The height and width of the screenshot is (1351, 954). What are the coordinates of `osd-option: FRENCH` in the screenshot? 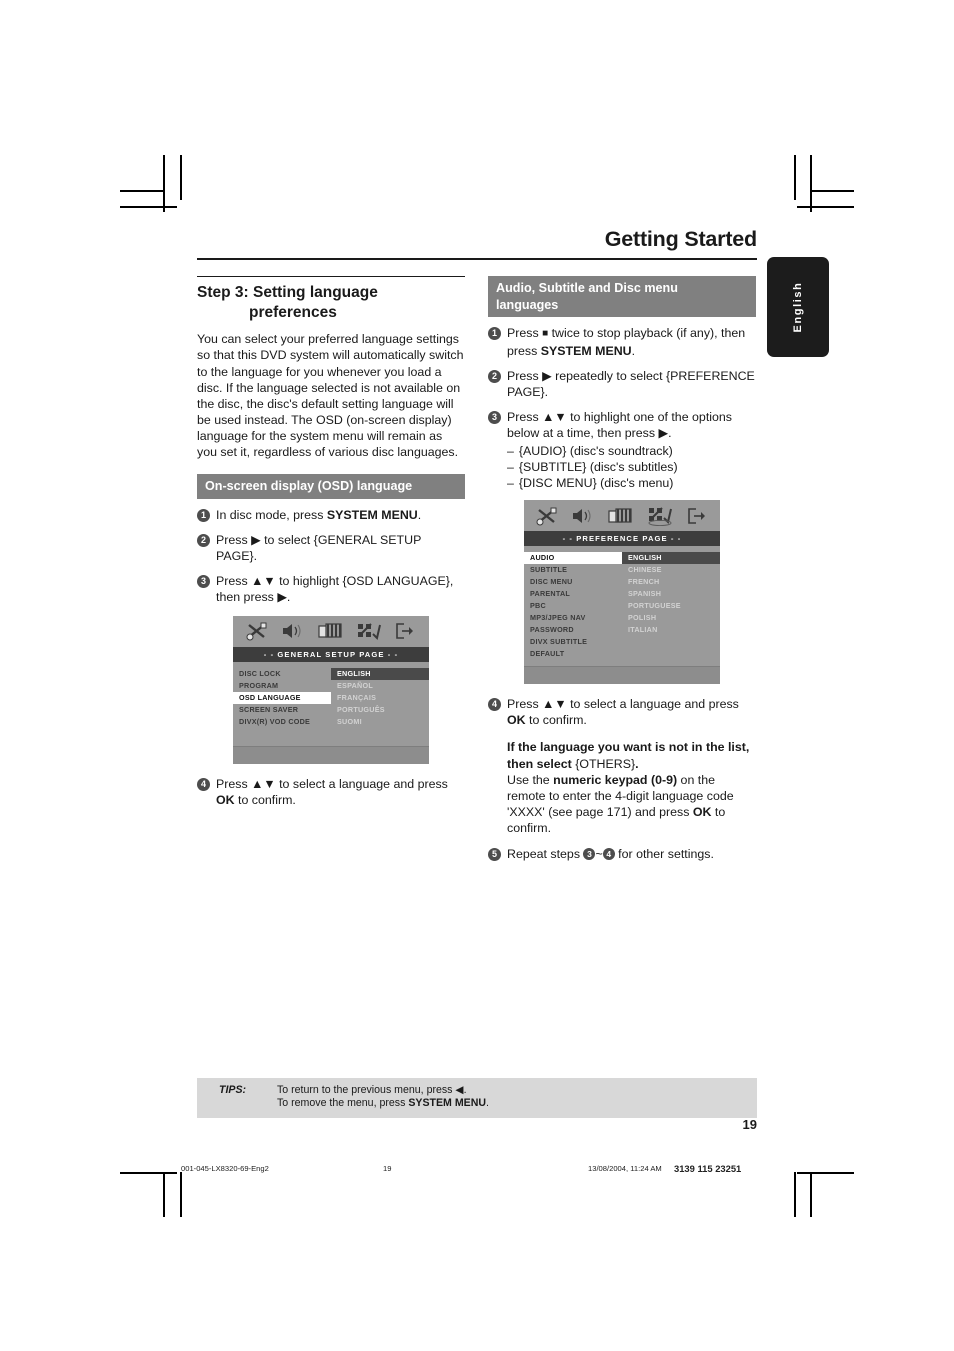 It's located at (671, 582).